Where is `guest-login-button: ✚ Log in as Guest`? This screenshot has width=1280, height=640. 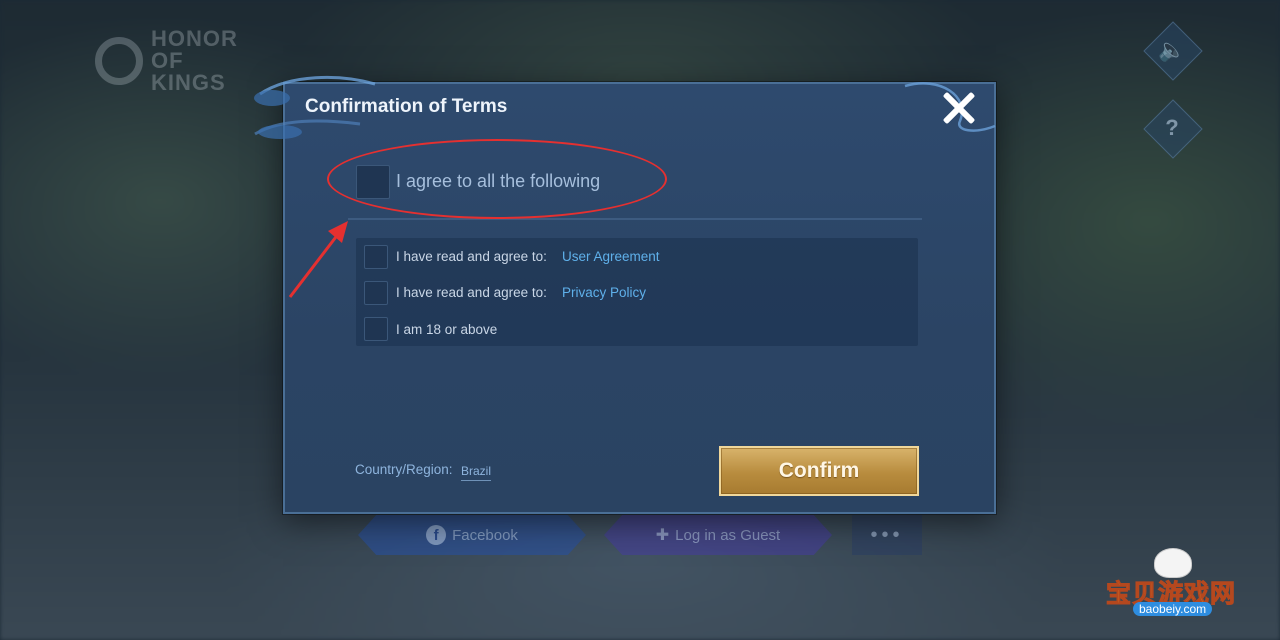
guest-login-button: ✚ Log in as Guest is located at coordinates (718, 535).